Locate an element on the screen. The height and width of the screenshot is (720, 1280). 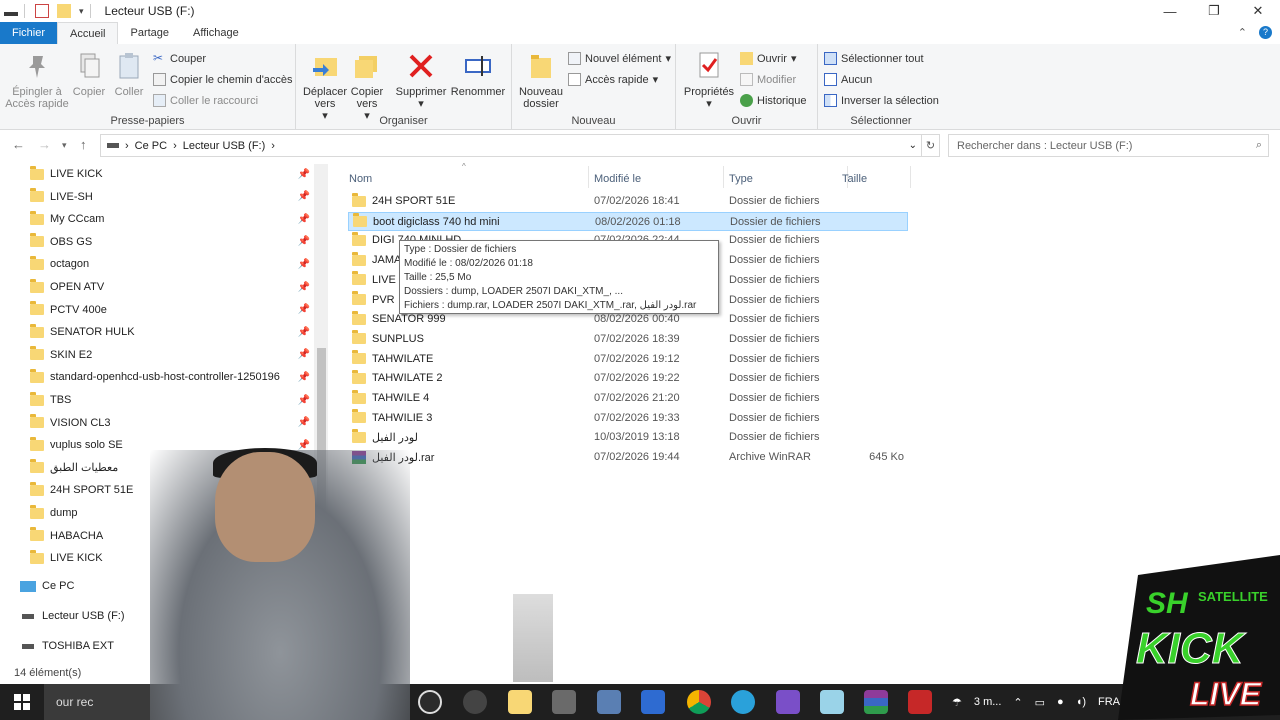
paste-shortcut-button: Coller le raccourci is located at coordinates (205, 100).